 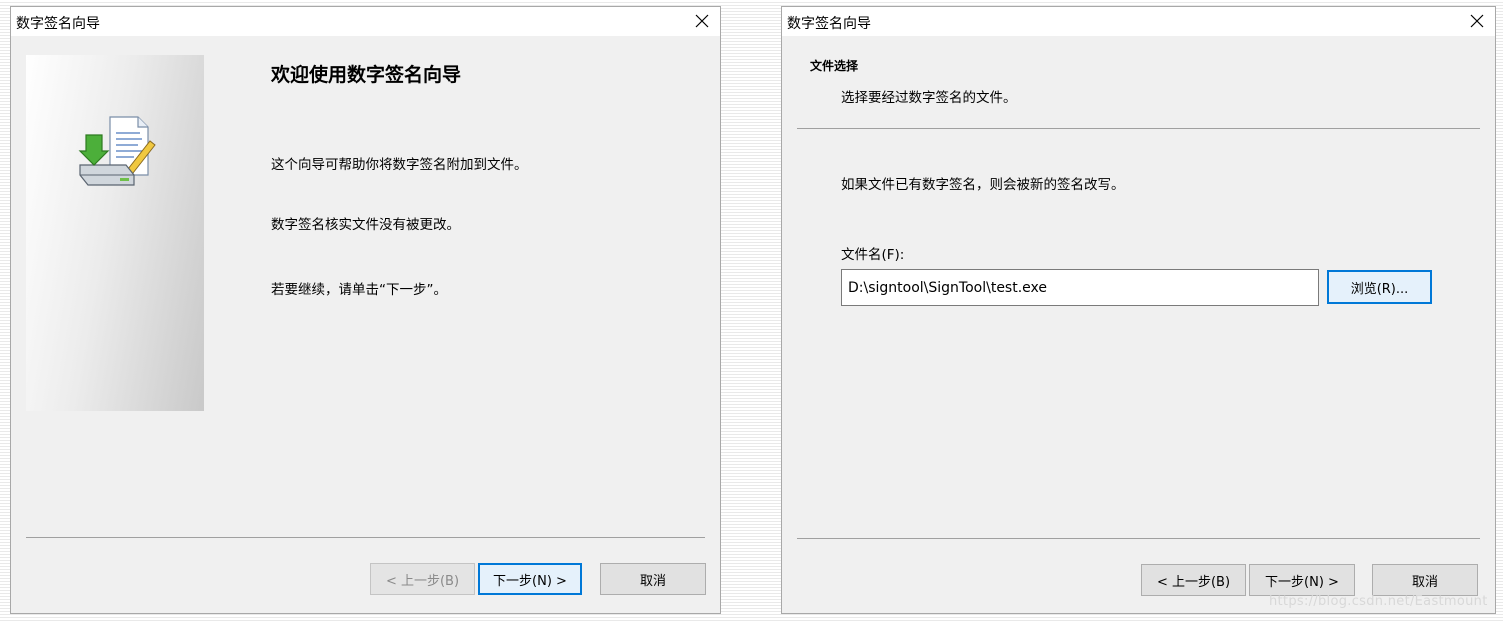 I want to click on wizard-heading: 欢迎使用数字签名向导, so click(x=366, y=75).